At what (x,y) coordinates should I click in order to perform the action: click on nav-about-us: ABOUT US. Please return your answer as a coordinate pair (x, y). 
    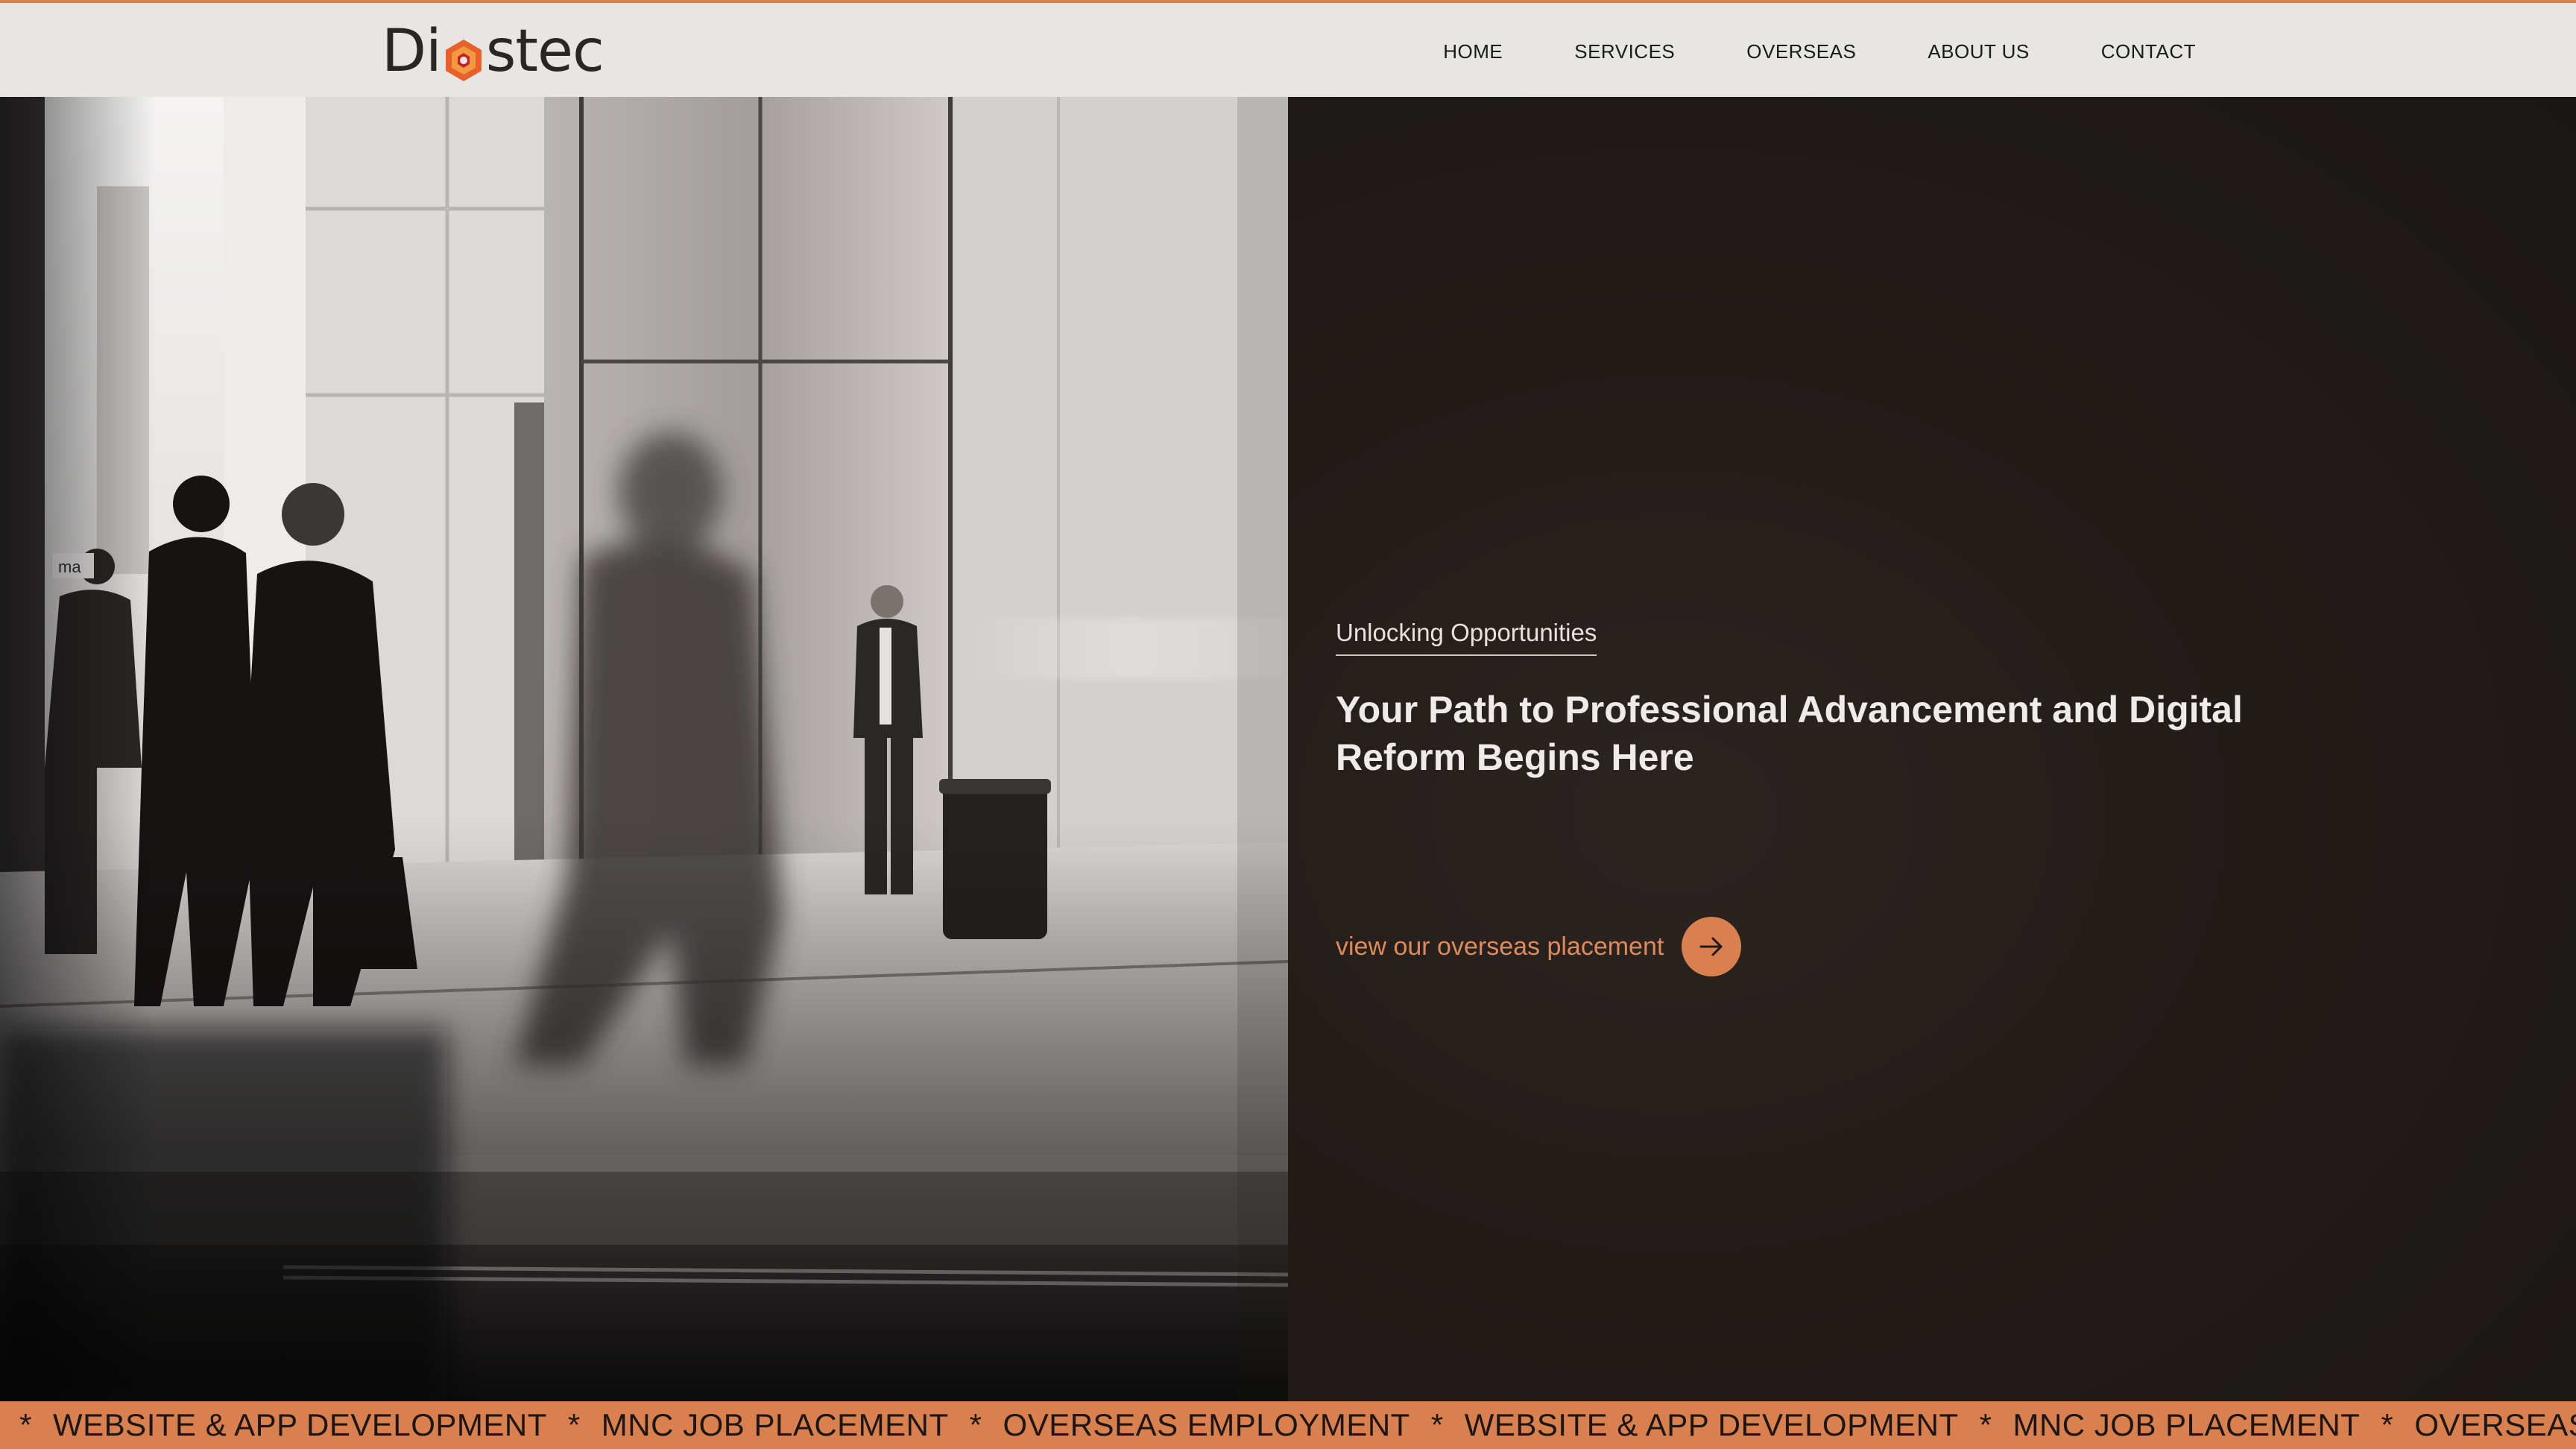
    Looking at the image, I should click on (1978, 52).